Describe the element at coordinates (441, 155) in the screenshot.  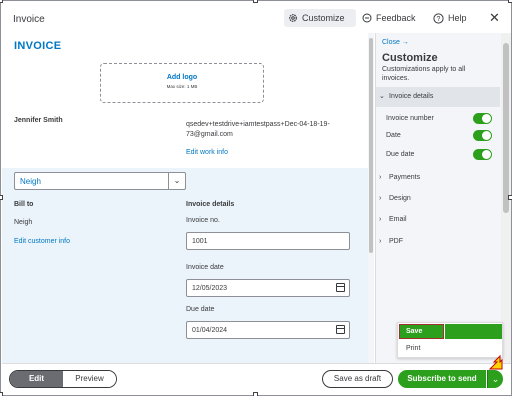
I see `toggle-row-due-date: Due date` at that location.